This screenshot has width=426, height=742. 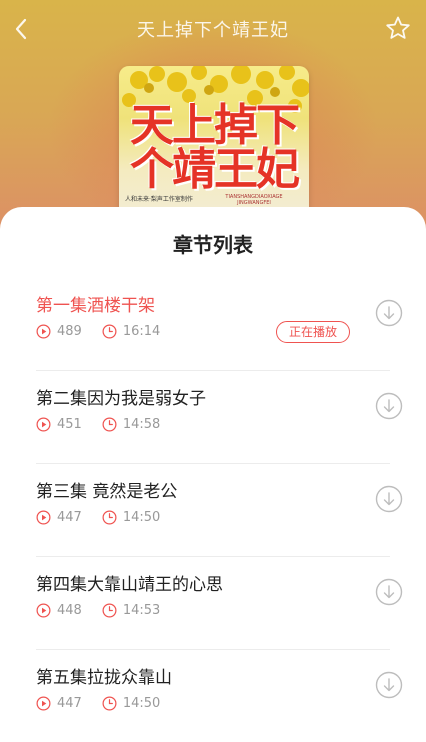 What do you see at coordinates (69, 424) in the screenshot?
I see `play-count-value: 451` at bounding box center [69, 424].